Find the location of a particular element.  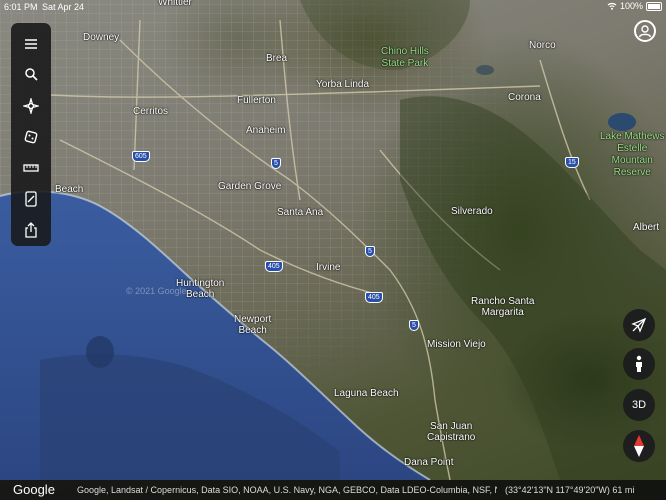

lake-mathews is located at coordinates (622, 122).